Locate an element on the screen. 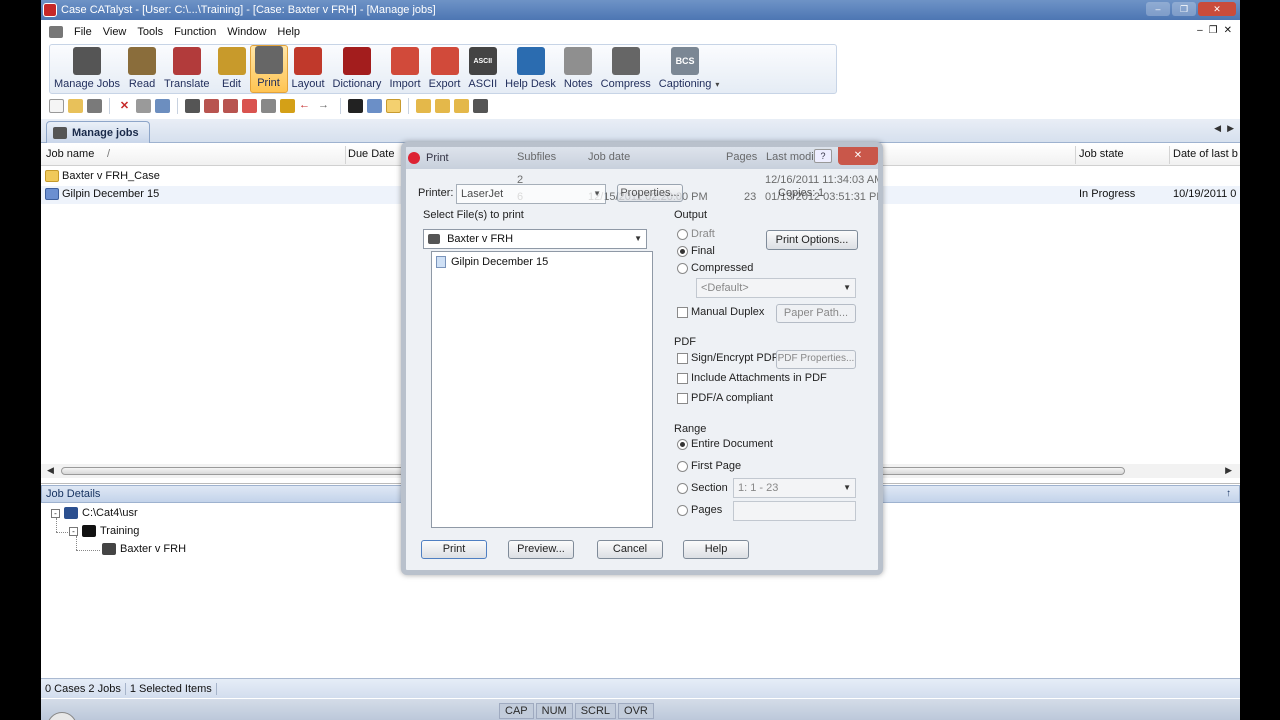 The image size is (1280, 720). scrl-indicator: SCRL is located at coordinates (595, 711).